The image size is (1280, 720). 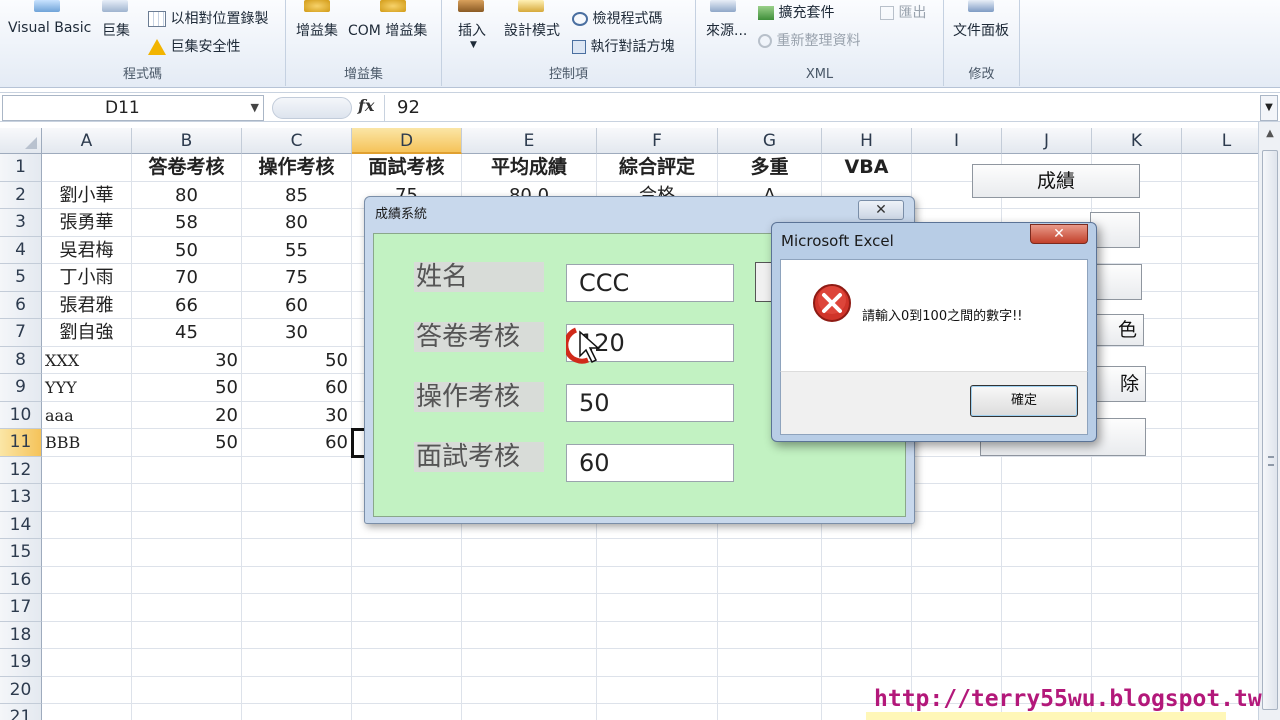 What do you see at coordinates (21, 333) in the screenshot?
I see `row-header-7: 7` at bounding box center [21, 333].